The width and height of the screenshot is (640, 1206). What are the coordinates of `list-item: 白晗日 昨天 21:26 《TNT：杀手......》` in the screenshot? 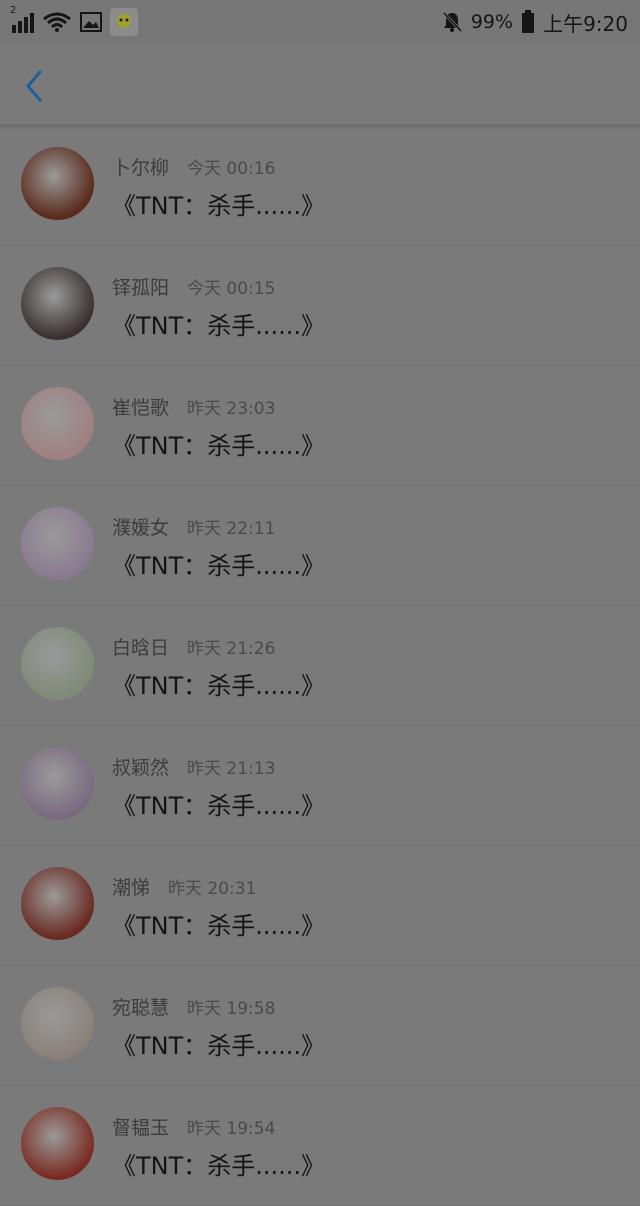 It's located at (320, 666).